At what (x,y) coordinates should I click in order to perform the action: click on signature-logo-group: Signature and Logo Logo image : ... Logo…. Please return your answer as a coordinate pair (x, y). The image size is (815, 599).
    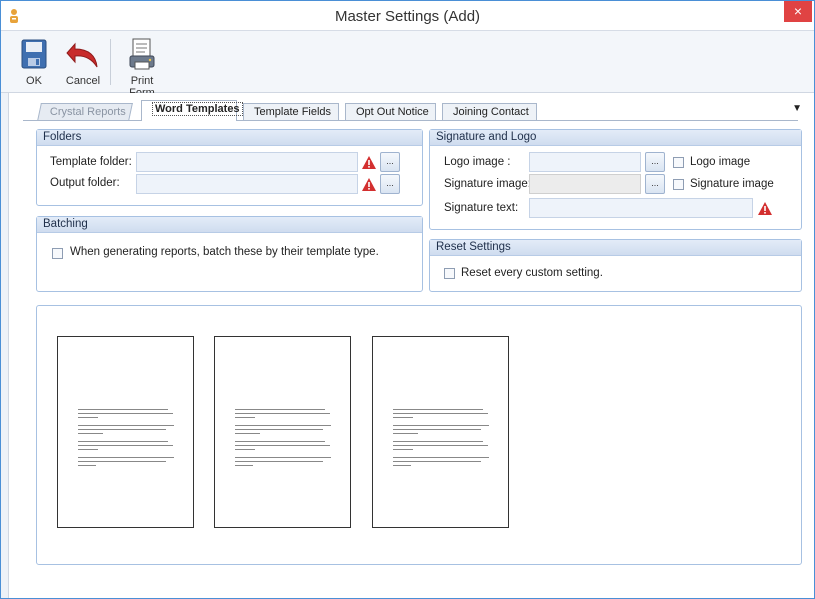
    Looking at the image, I should click on (615, 179).